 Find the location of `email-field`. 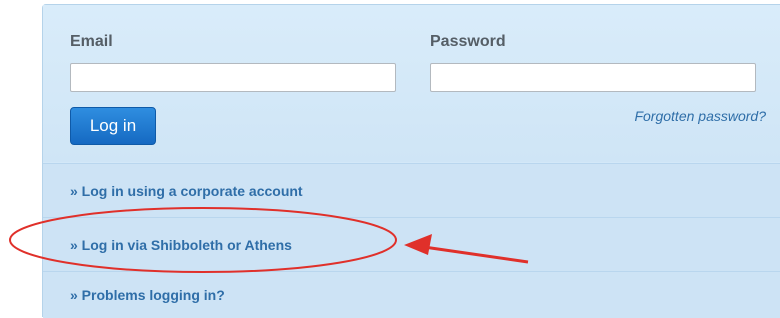

email-field is located at coordinates (233, 77).